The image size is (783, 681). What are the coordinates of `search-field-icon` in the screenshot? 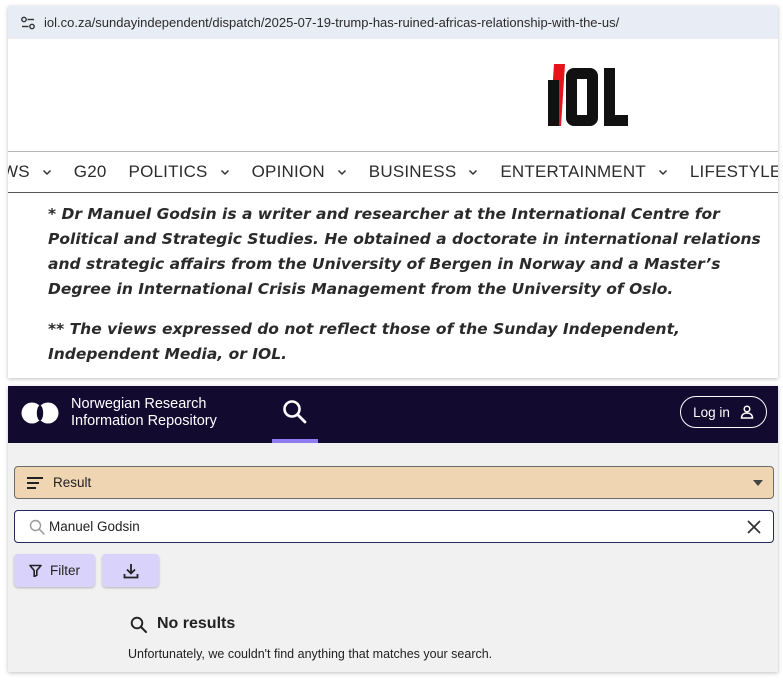 It's located at (37, 527).